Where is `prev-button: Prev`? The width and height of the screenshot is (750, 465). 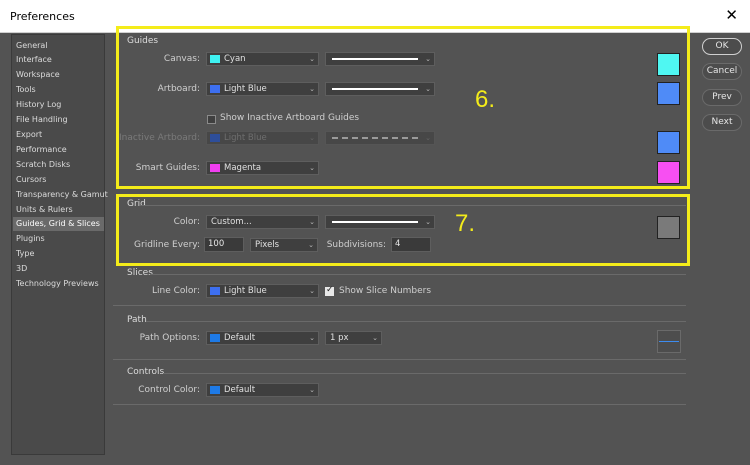 prev-button: Prev is located at coordinates (722, 97).